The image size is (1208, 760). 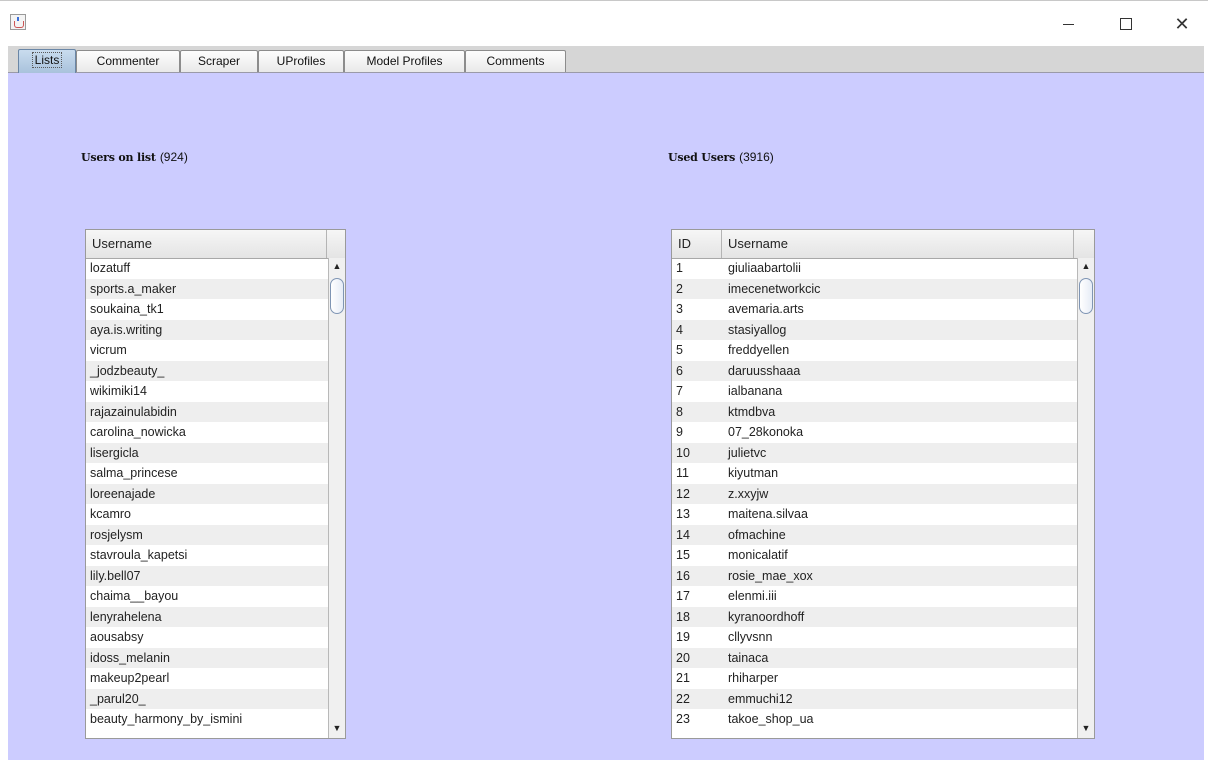 What do you see at coordinates (755, 391) in the screenshot?
I see `username-cell: ialbanana` at bounding box center [755, 391].